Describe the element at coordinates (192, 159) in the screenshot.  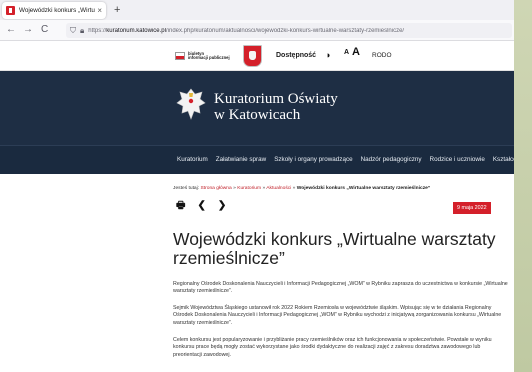
I see `menu-item: Kuratorium` at that location.